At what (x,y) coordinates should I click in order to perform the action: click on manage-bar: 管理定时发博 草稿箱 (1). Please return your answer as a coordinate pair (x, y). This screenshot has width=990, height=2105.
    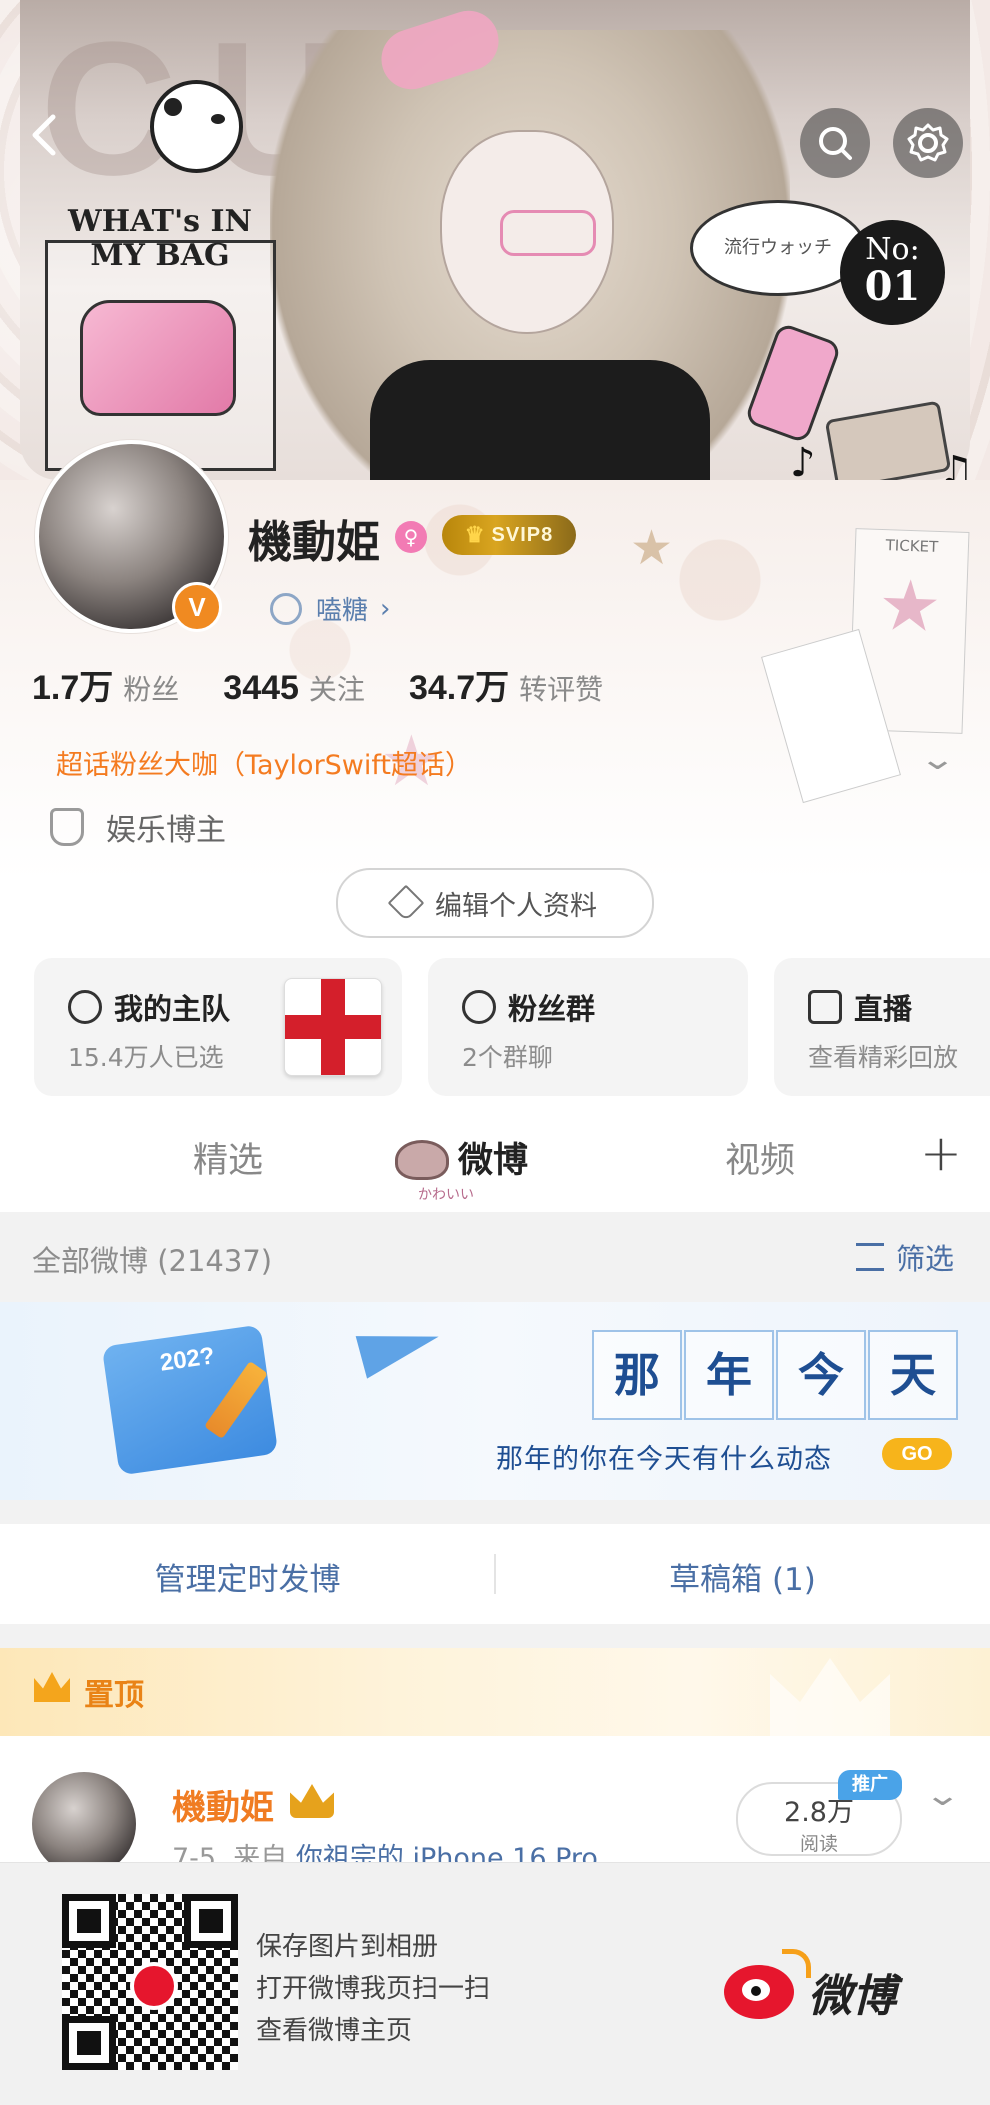
    Looking at the image, I should click on (495, 1574).